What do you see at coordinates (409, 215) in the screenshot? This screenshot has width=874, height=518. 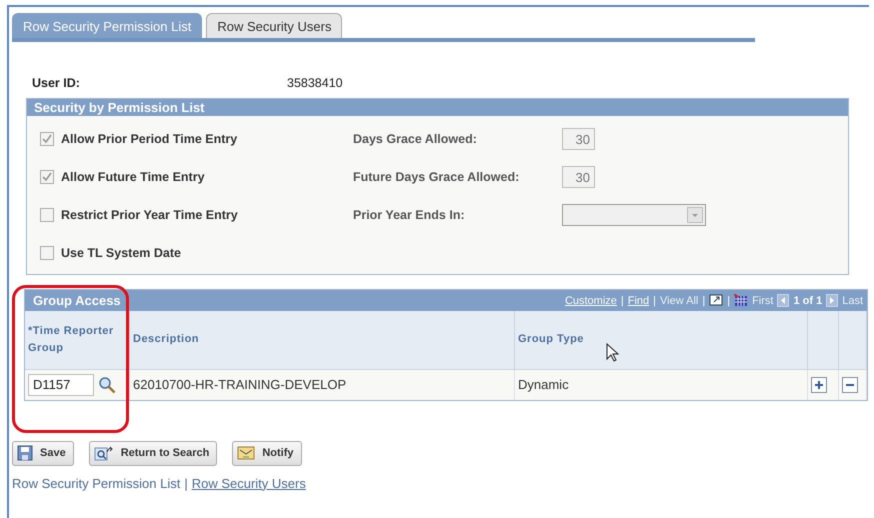 I see `field-label: Prior Year Ends In:` at bounding box center [409, 215].